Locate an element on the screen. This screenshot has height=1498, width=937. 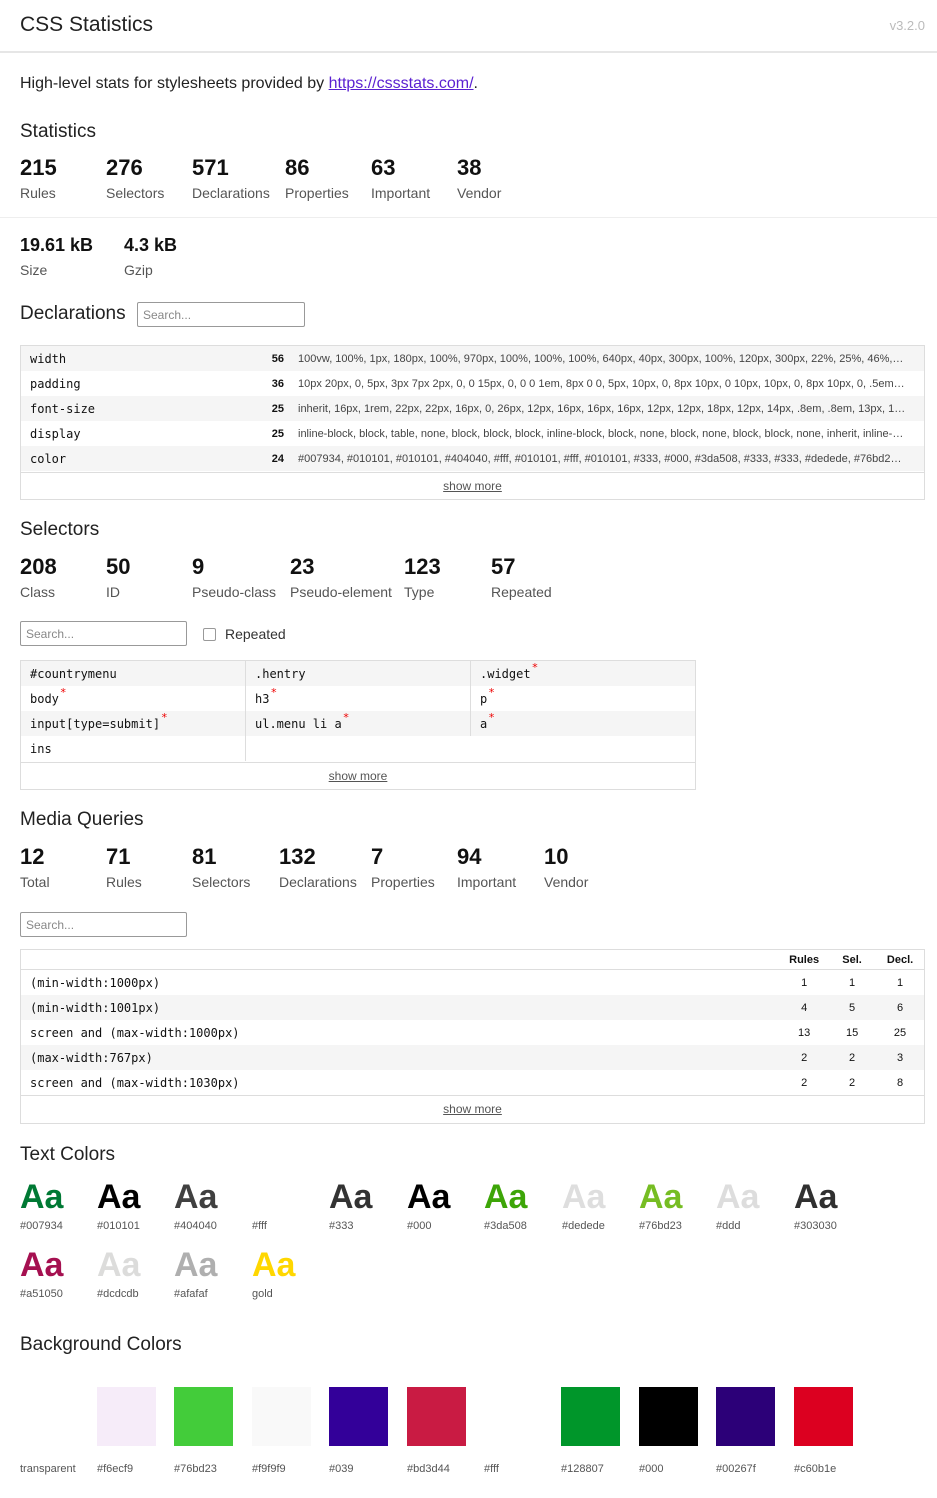
stat-label: Size is located at coordinates (34, 270).